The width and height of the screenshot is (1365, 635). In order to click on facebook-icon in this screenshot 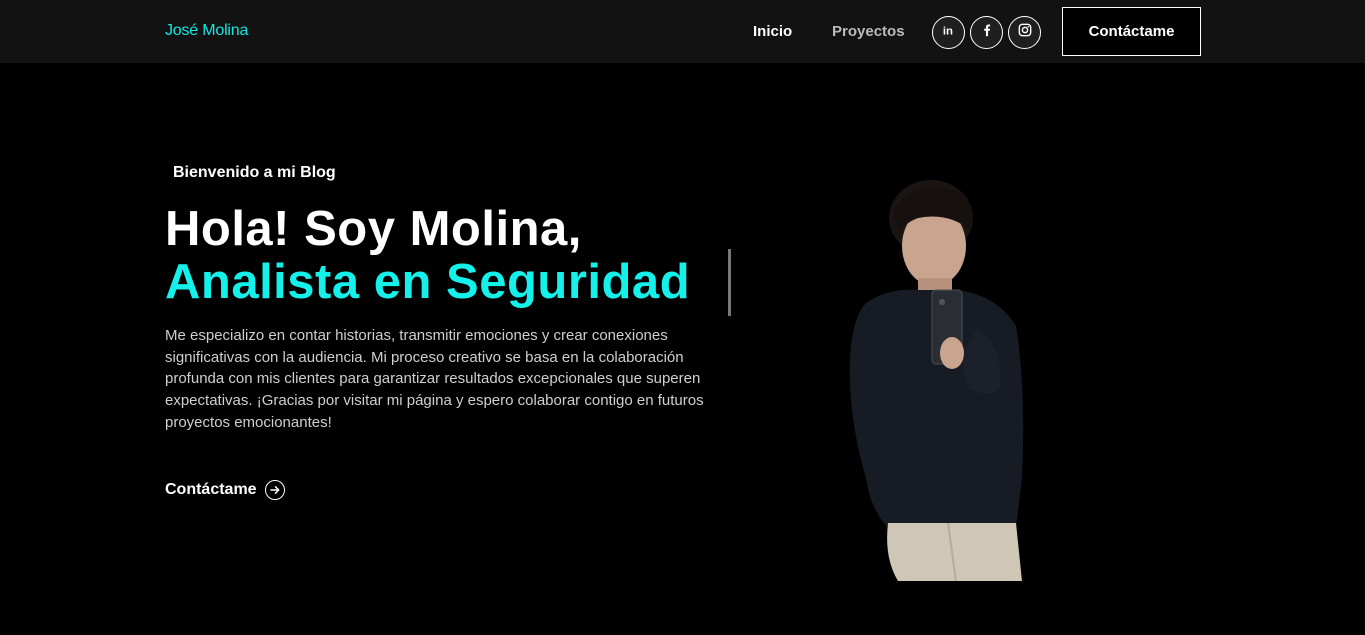, I will do `click(987, 32)`.